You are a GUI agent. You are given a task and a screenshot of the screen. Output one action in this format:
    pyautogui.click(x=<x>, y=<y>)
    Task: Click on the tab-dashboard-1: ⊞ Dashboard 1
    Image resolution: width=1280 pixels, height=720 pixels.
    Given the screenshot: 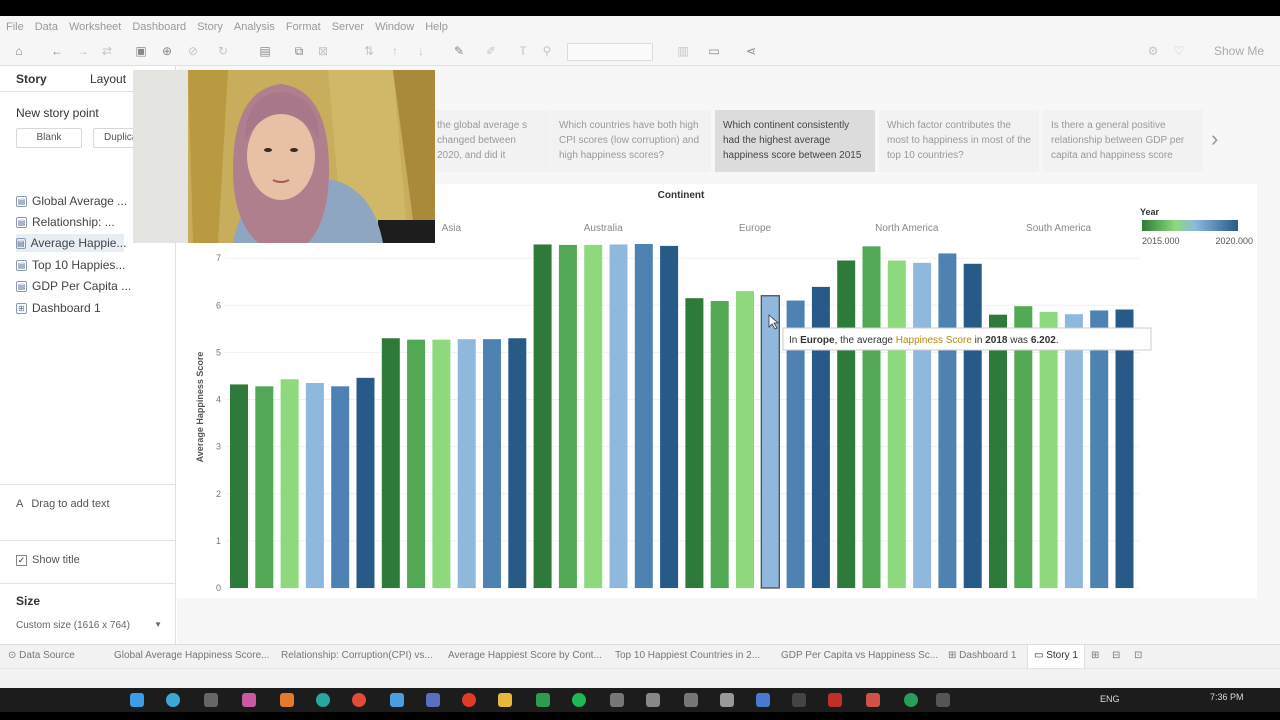 What is the action you would take?
    pyautogui.click(x=982, y=655)
    